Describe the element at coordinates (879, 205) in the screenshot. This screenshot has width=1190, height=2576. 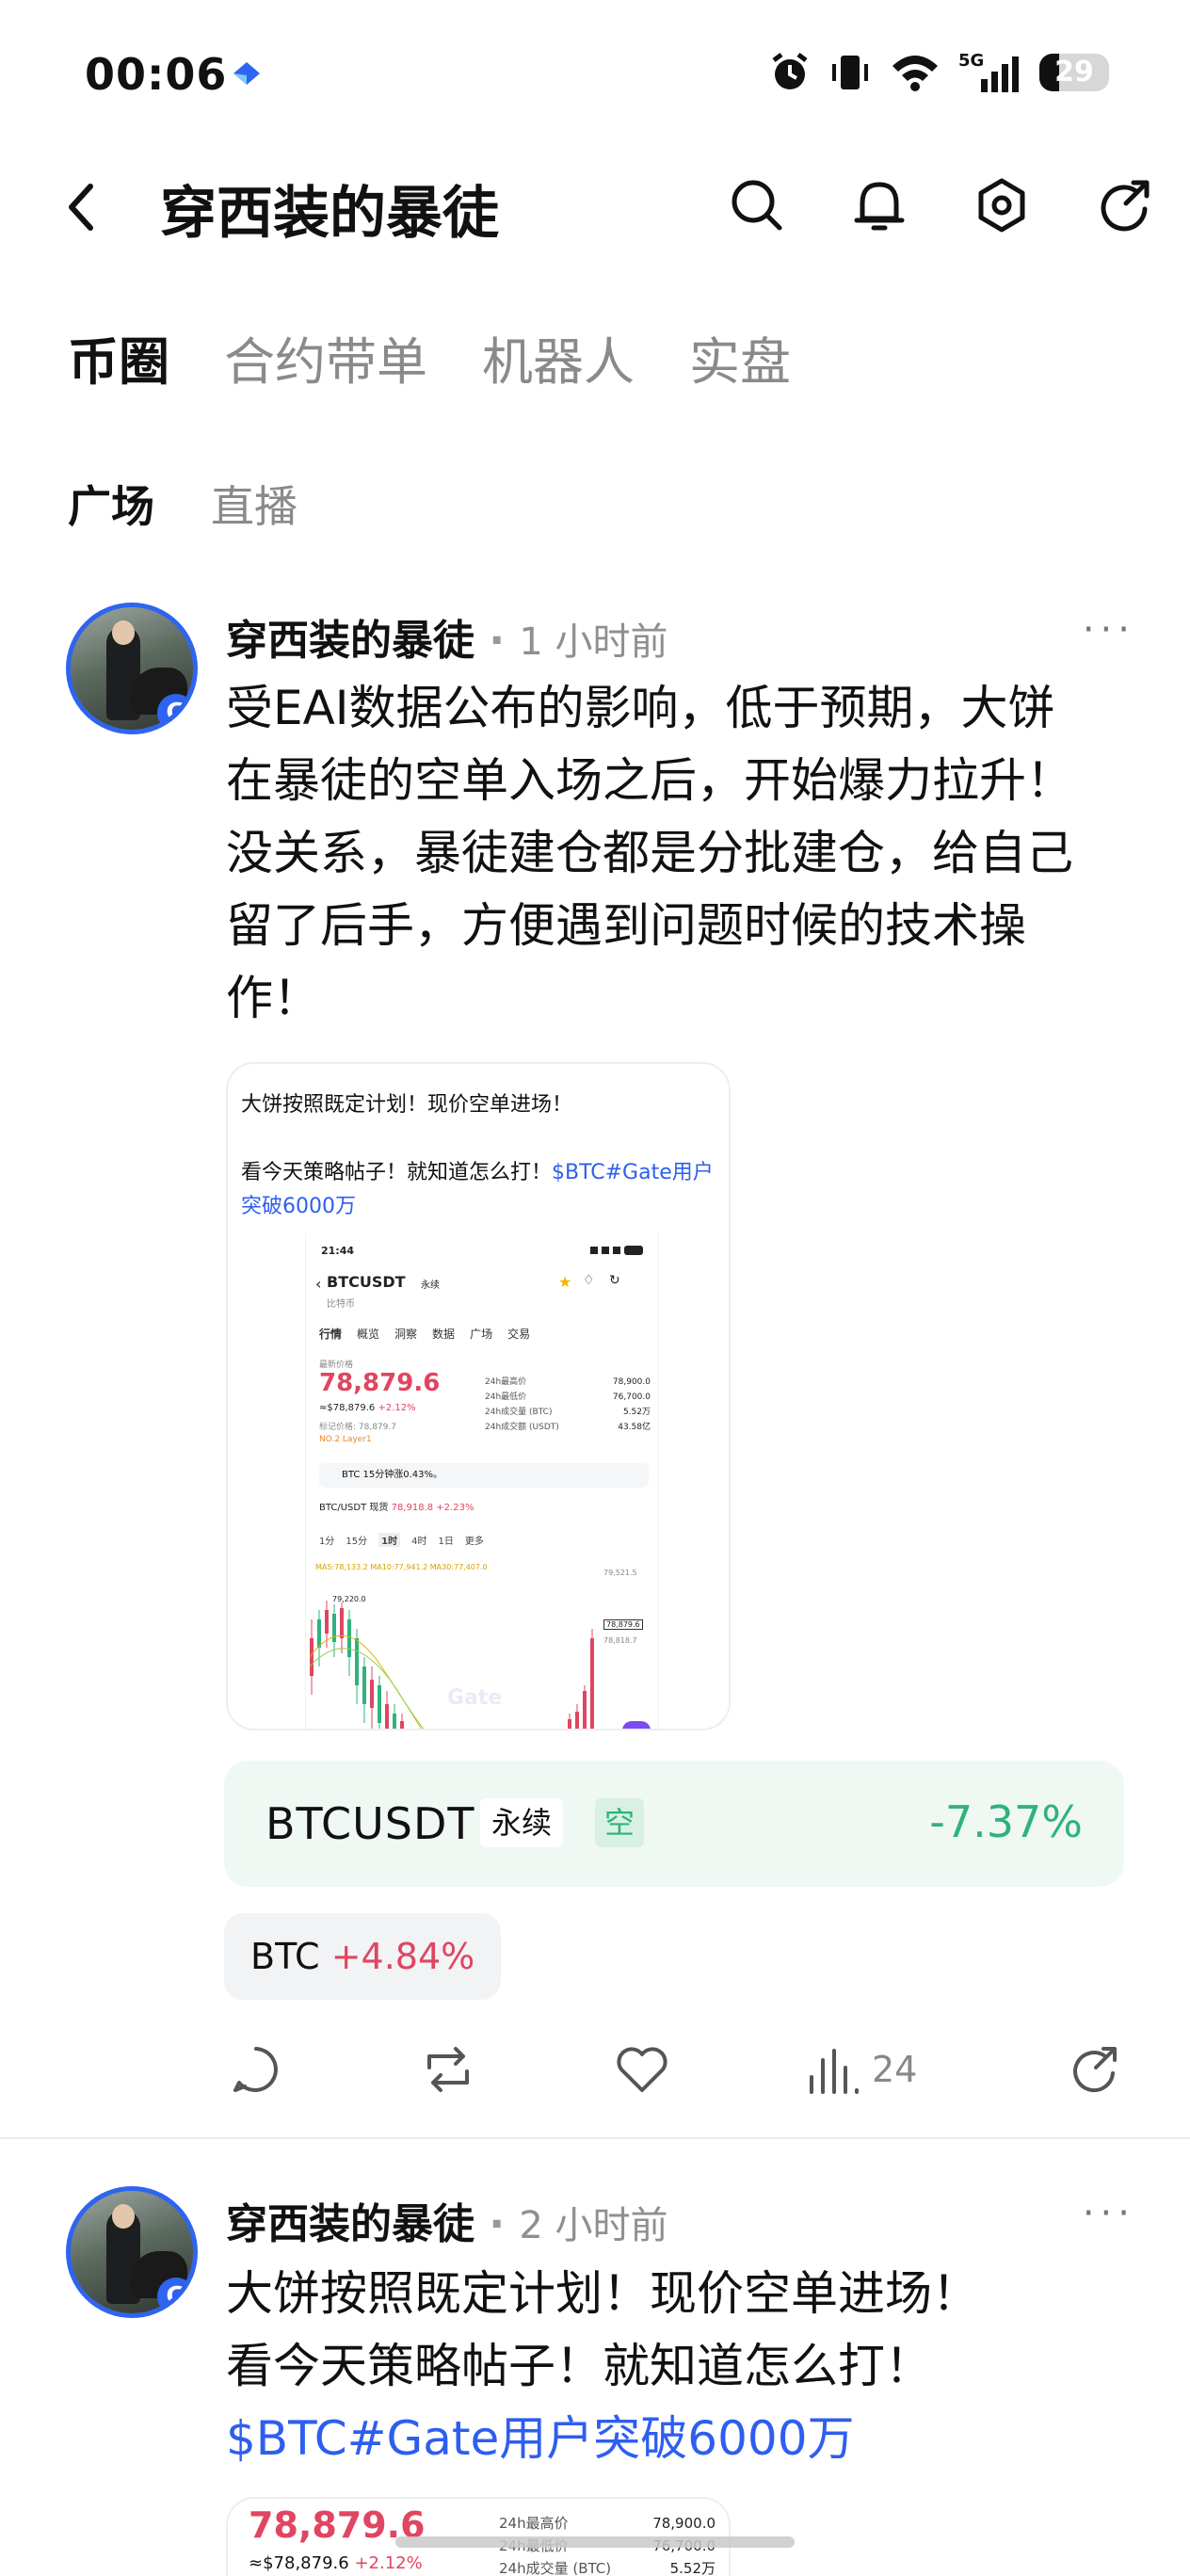
I see `bell-icon` at that location.